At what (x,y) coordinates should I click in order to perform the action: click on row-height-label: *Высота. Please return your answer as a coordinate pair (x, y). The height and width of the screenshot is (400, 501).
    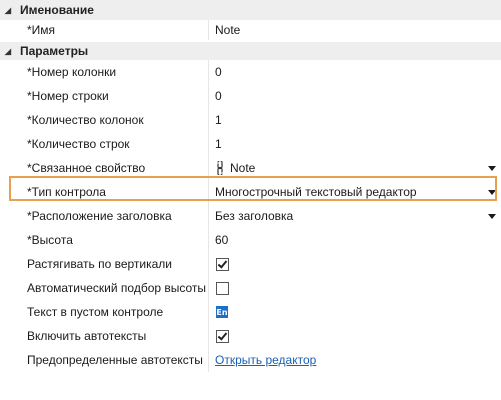
    Looking at the image, I should click on (50, 240).